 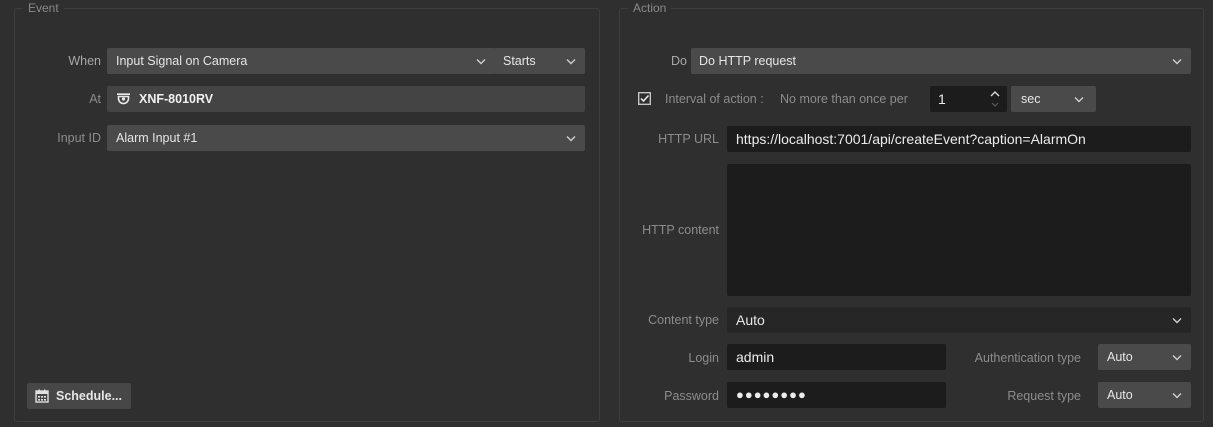 What do you see at coordinates (771, 394) in the screenshot?
I see `password-value: ●●●●●●●●` at bounding box center [771, 394].